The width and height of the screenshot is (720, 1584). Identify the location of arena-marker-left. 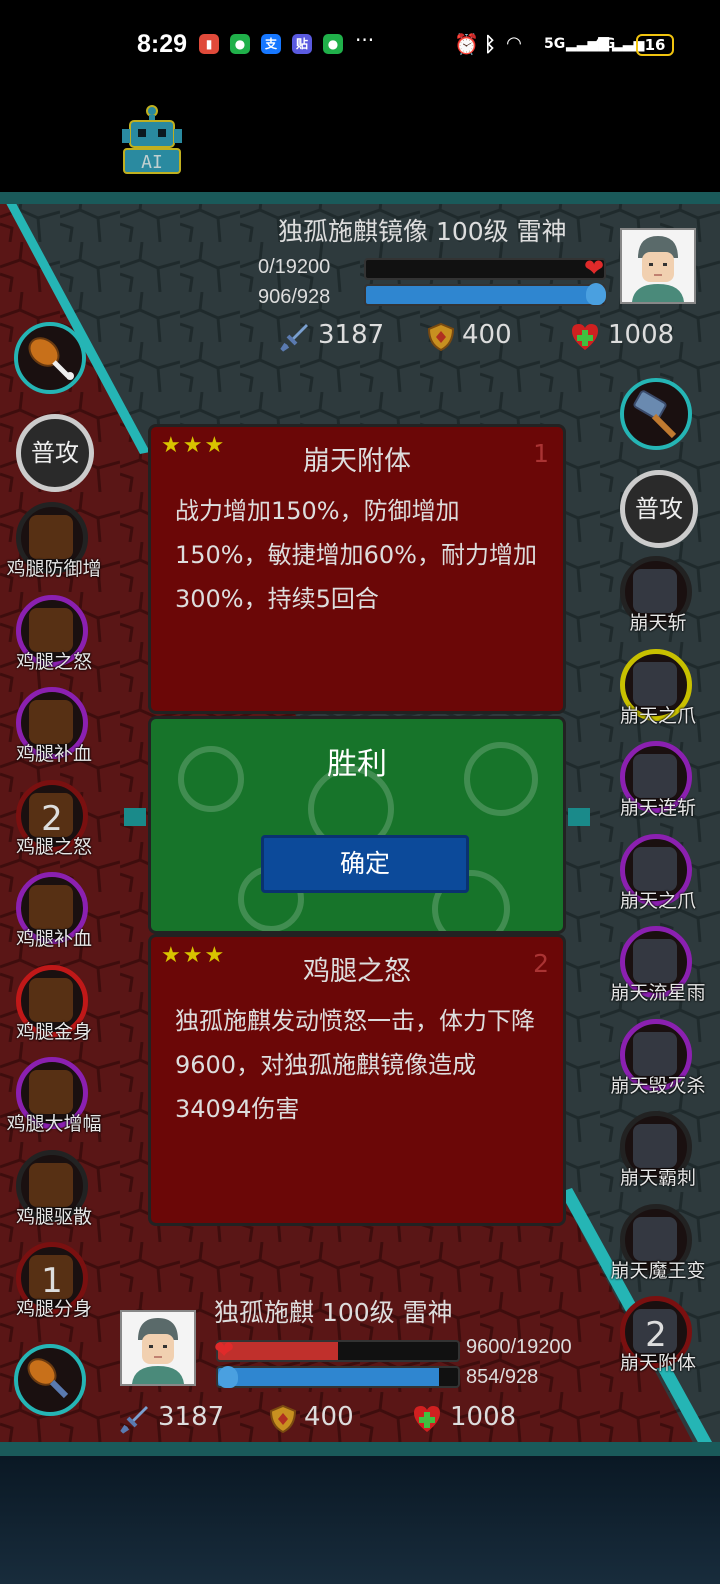
(135, 817).